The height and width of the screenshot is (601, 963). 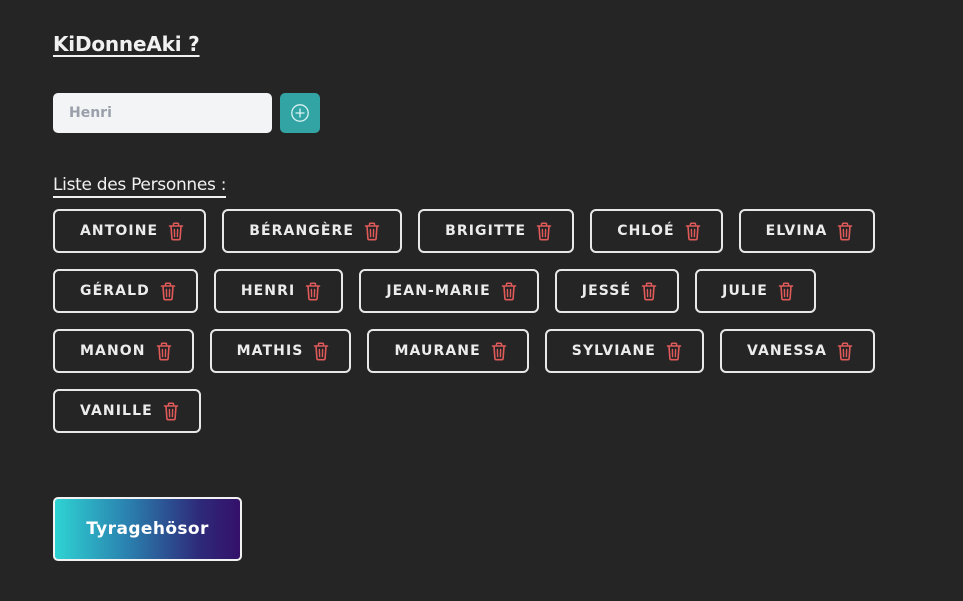 I want to click on person-name: HENRI, so click(x=268, y=291).